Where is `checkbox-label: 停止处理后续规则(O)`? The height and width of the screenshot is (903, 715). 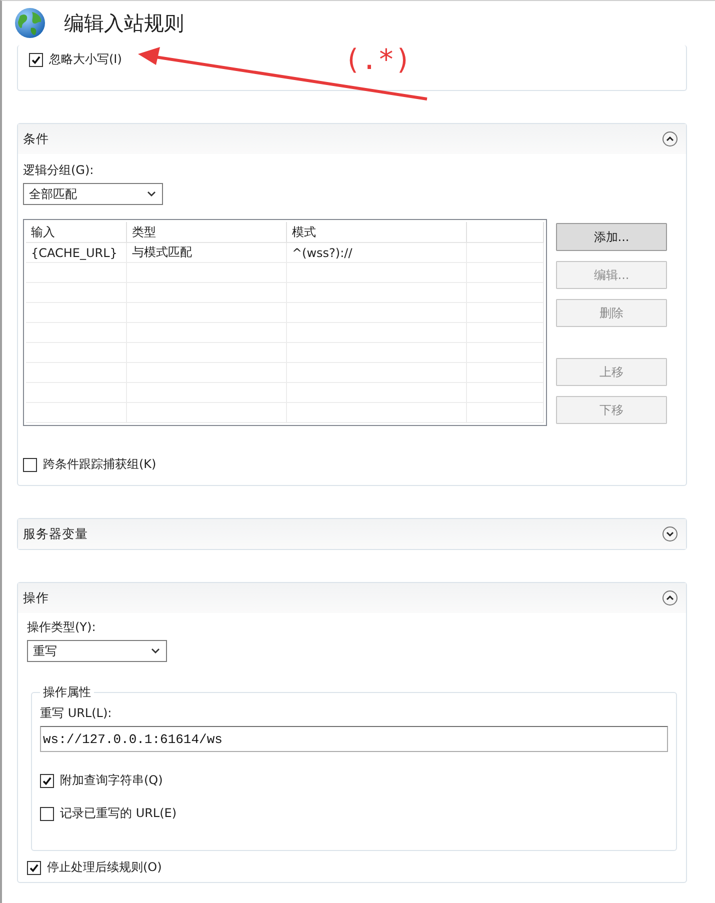 checkbox-label: 停止处理后续规则(O) is located at coordinates (104, 867).